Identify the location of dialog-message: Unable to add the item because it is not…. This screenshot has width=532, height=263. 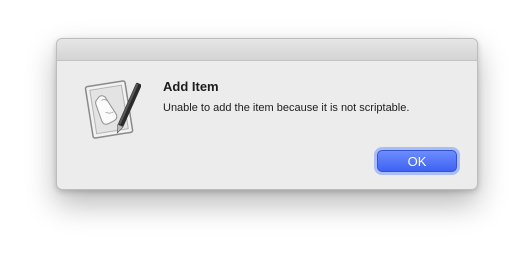
(286, 108).